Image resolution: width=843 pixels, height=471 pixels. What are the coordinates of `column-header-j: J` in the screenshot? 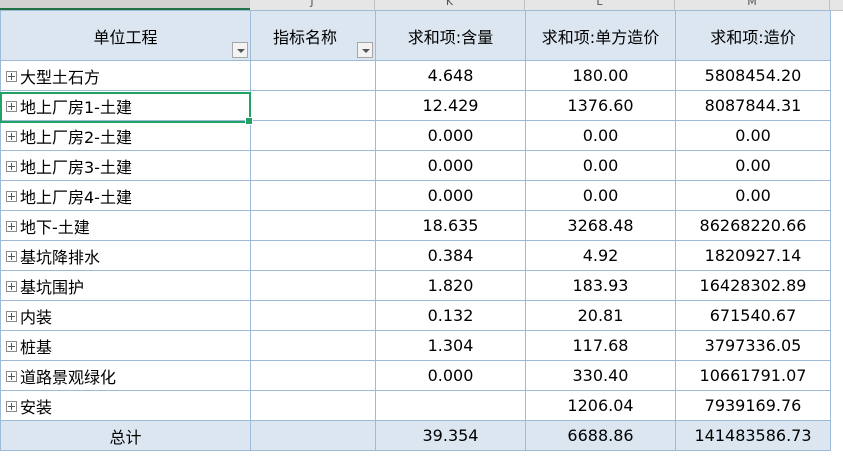 It's located at (312, 5).